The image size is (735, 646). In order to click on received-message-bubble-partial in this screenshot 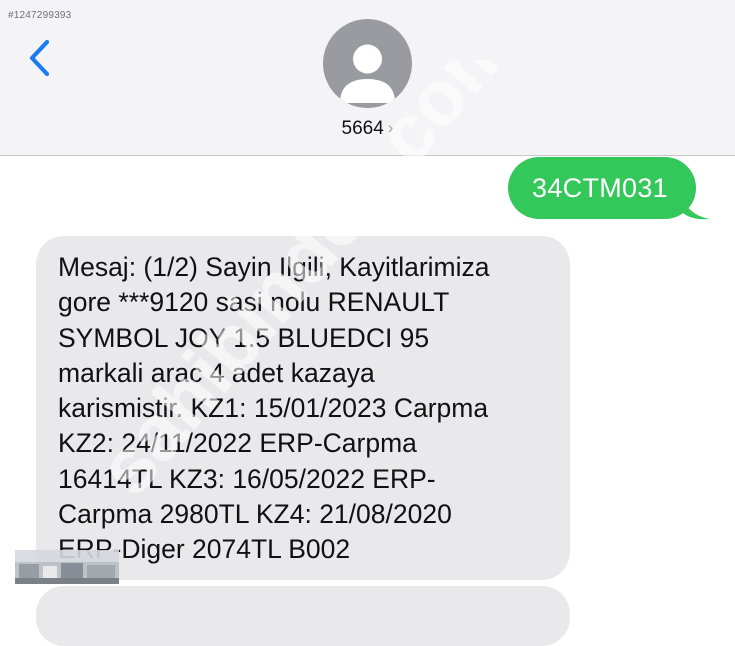, I will do `click(303, 616)`.